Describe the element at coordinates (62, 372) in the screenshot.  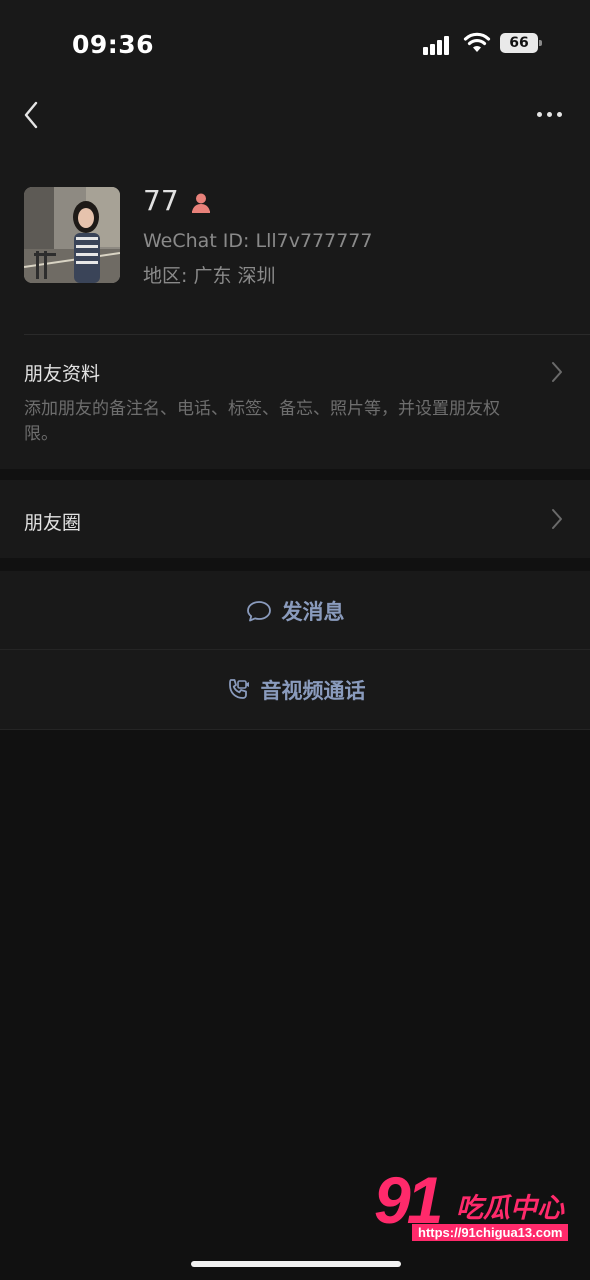
I see `friend-info-title: 朋友资料` at that location.